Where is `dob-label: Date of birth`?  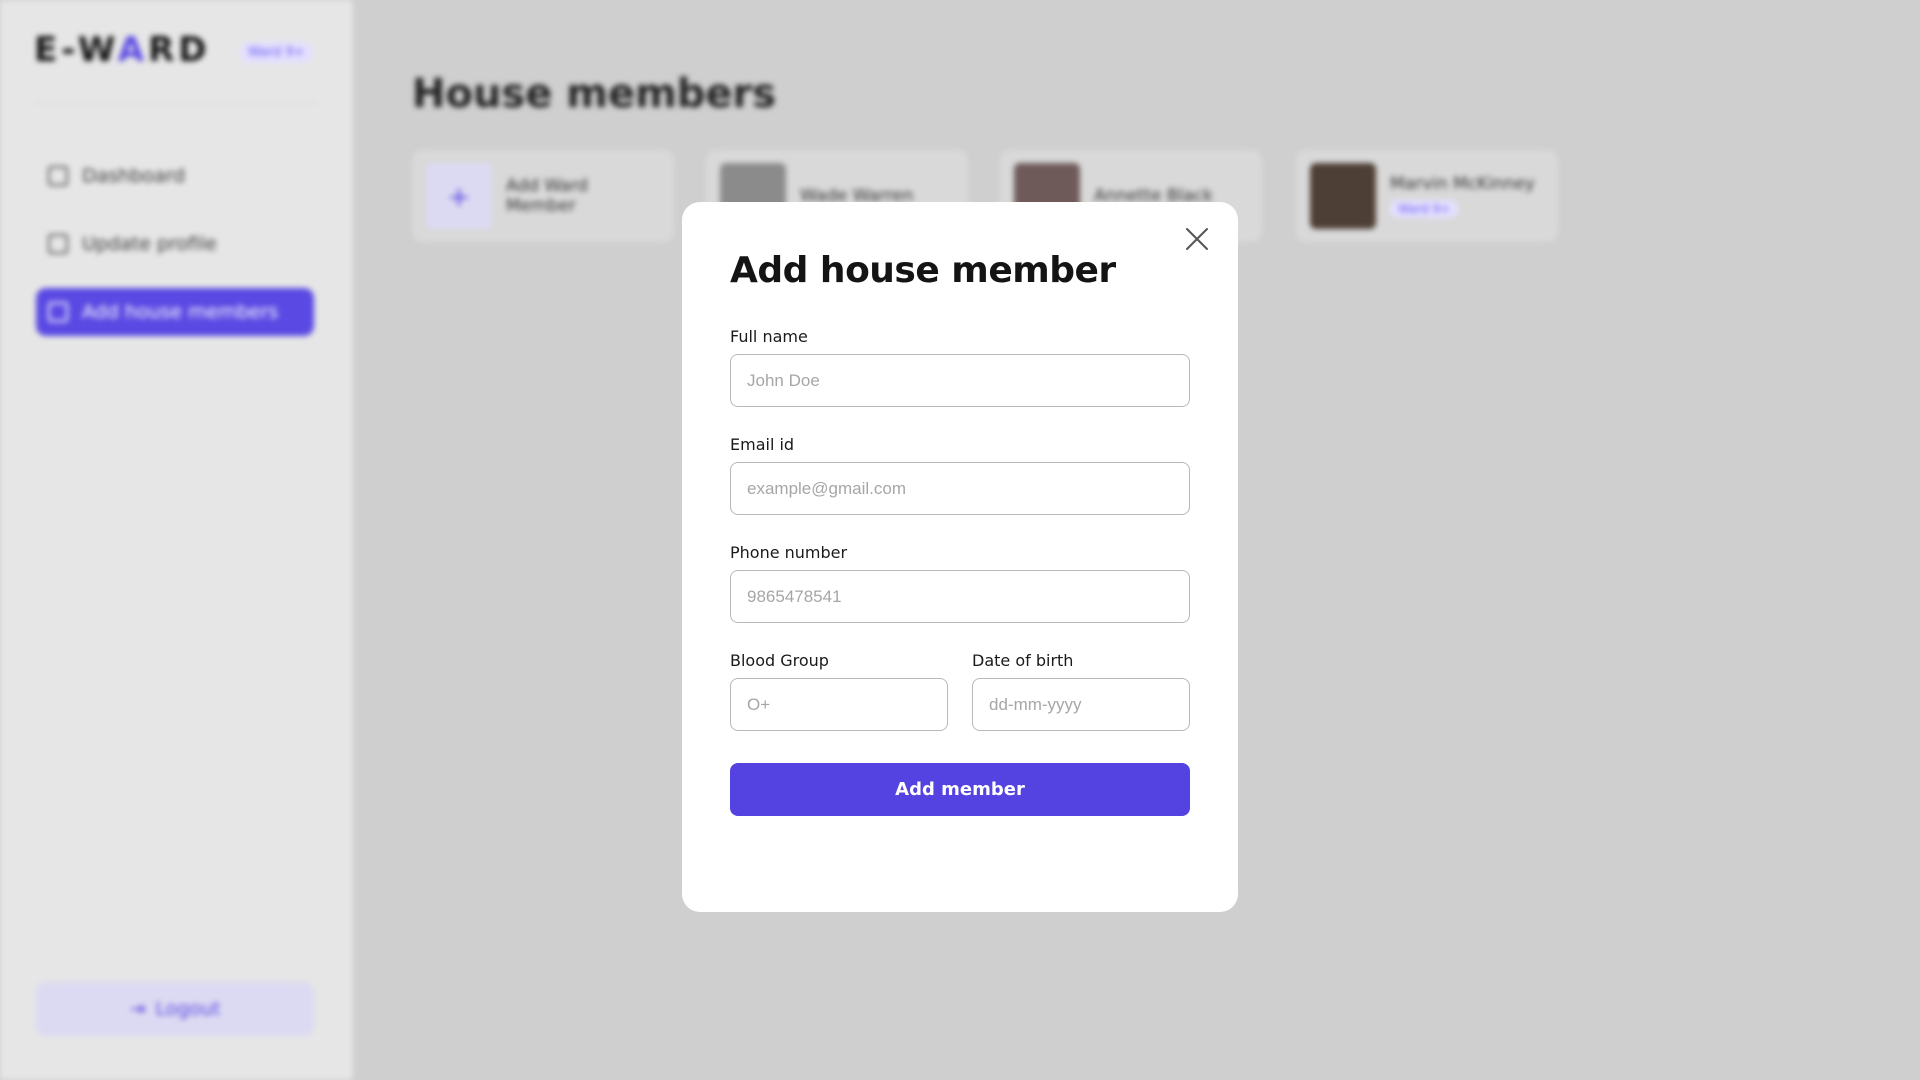
dob-label: Date of birth is located at coordinates (1023, 660).